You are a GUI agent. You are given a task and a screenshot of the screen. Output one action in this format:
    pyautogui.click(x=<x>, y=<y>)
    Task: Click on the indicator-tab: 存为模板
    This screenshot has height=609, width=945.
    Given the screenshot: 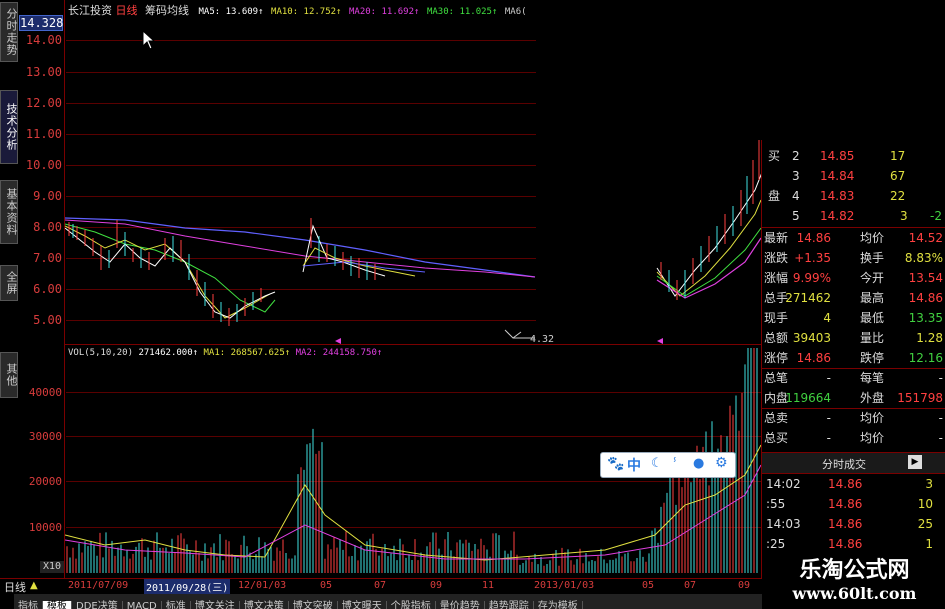 What is the action you would take?
    pyautogui.click(x=558, y=605)
    